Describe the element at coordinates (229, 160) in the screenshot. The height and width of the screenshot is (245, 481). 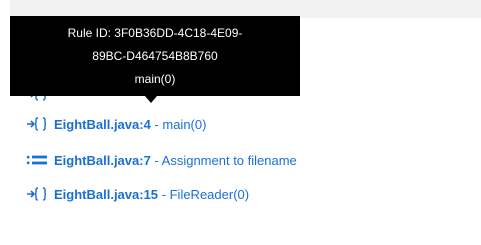
I see `trace-description: Assignment to filename` at that location.